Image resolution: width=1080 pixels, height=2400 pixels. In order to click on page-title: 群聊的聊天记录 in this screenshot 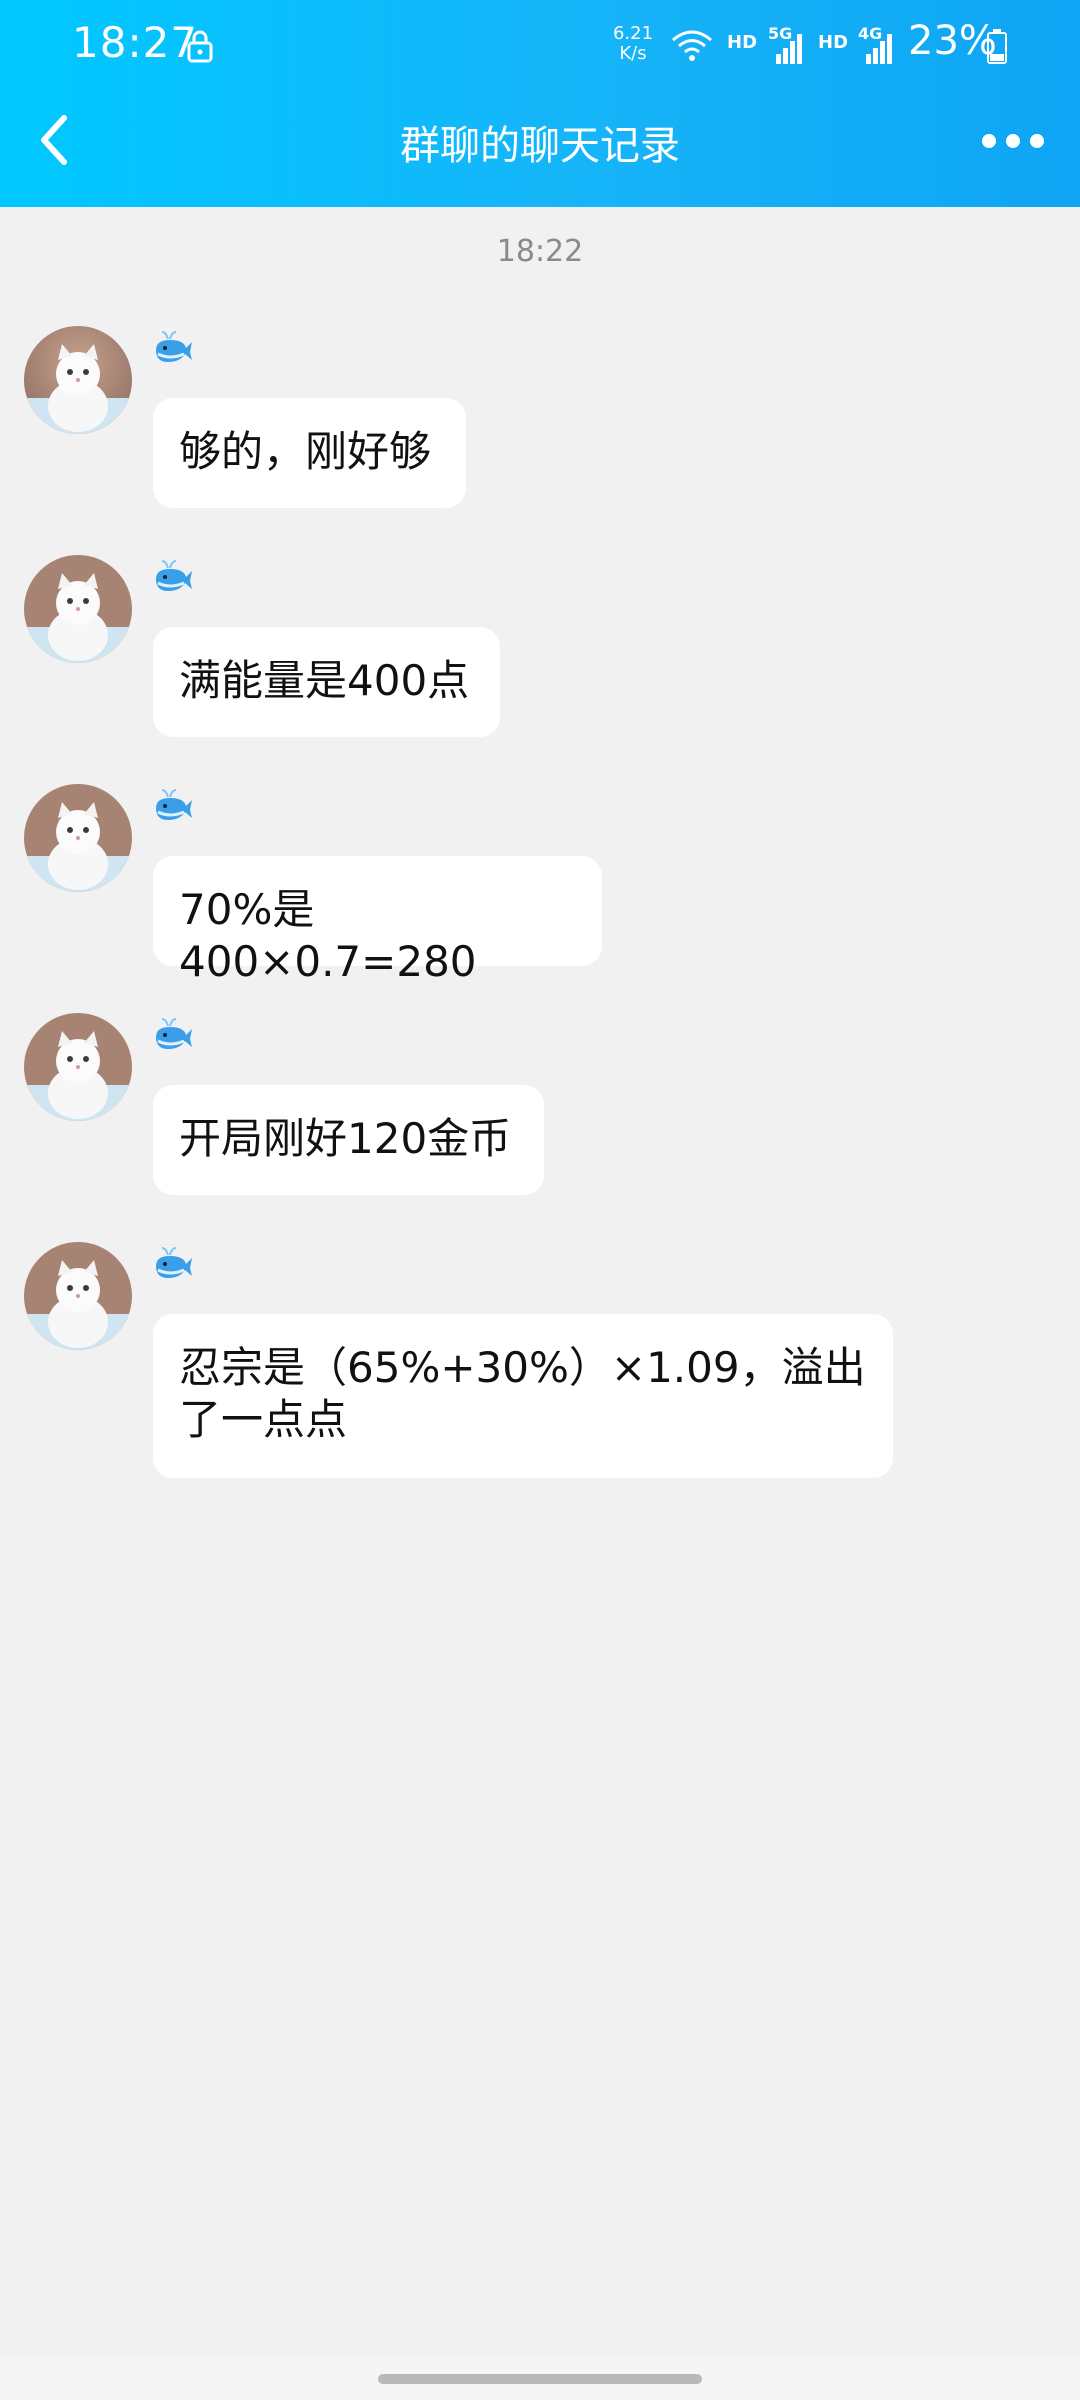, I will do `click(540, 146)`.